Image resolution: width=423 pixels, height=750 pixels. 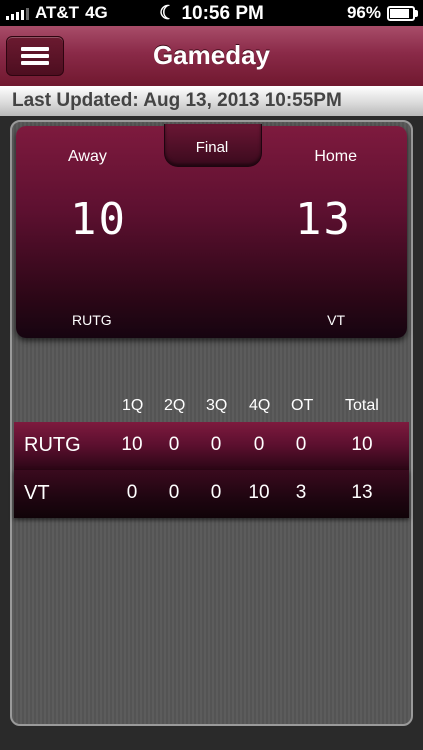 I want to click on status-time: 10:56 PM, so click(x=222, y=13).